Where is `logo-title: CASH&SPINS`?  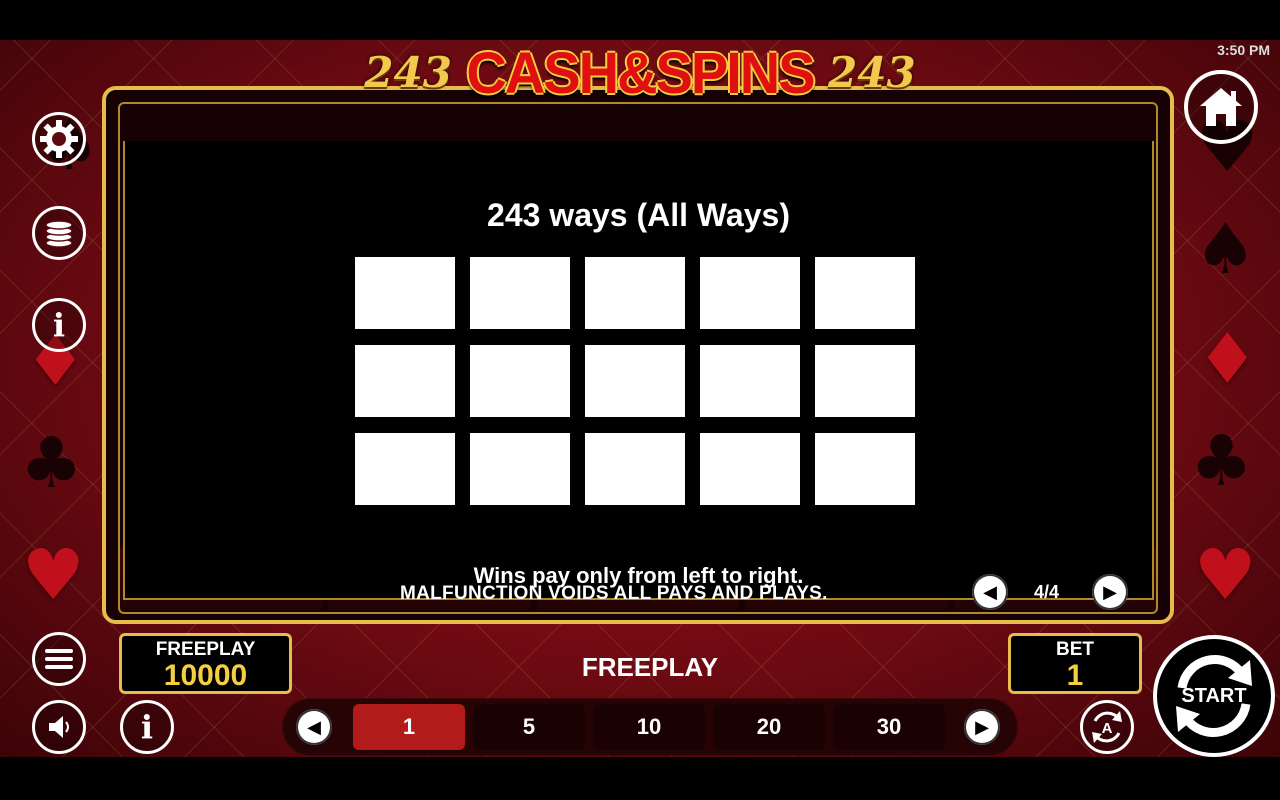
logo-title: CASH&SPINS is located at coordinates (640, 73).